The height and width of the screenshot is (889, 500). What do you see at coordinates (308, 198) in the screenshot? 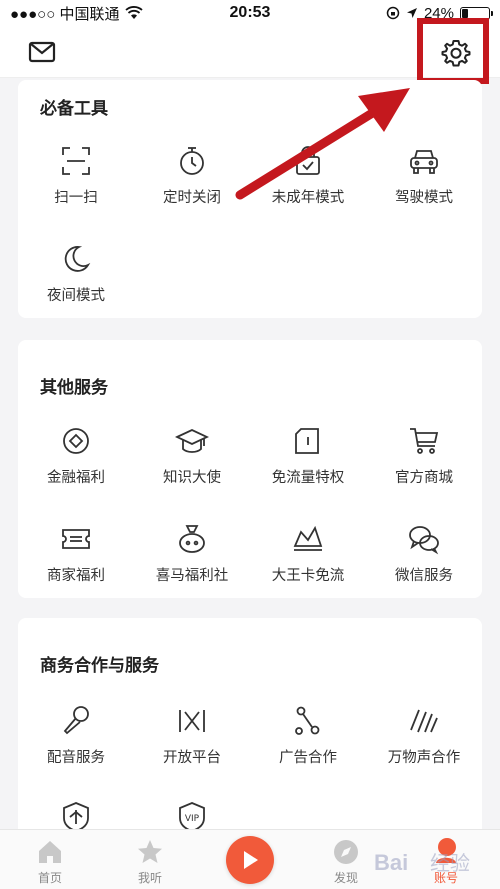
I see `tool-label: 未成年模式` at bounding box center [308, 198].